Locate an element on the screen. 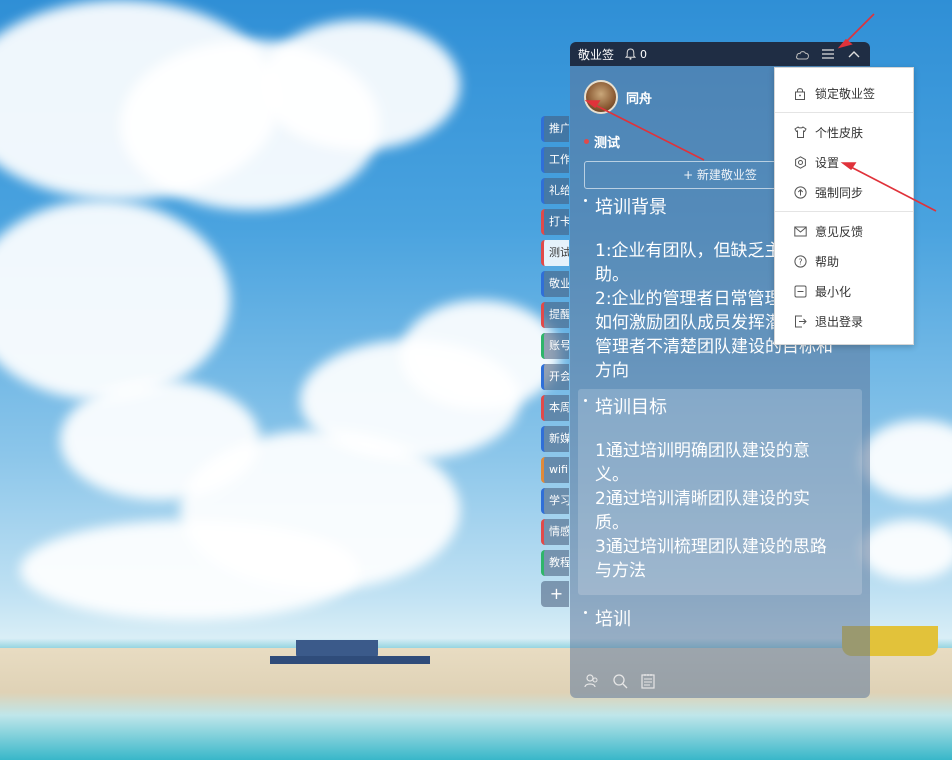 The width and height of the screenshot is (952, 760). side-tab: 本周 is located at coordinates (555, 408).